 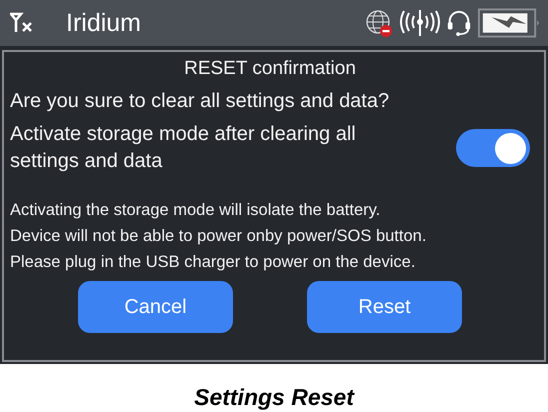 I want to click on storage-mode-toggle, so click(x=493, y=148).